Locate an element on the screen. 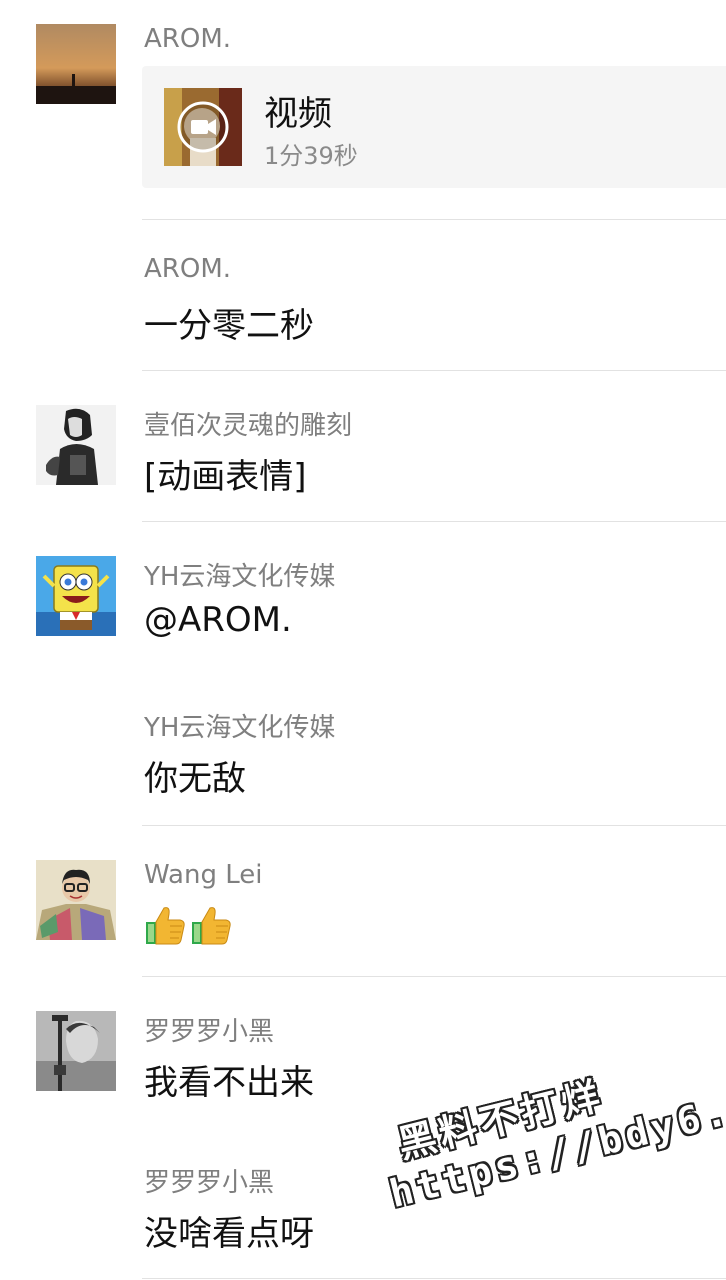 Image resolution: width=726 pixels, height=1280 pixels. emoji-row is located at coordinates (188, 925).